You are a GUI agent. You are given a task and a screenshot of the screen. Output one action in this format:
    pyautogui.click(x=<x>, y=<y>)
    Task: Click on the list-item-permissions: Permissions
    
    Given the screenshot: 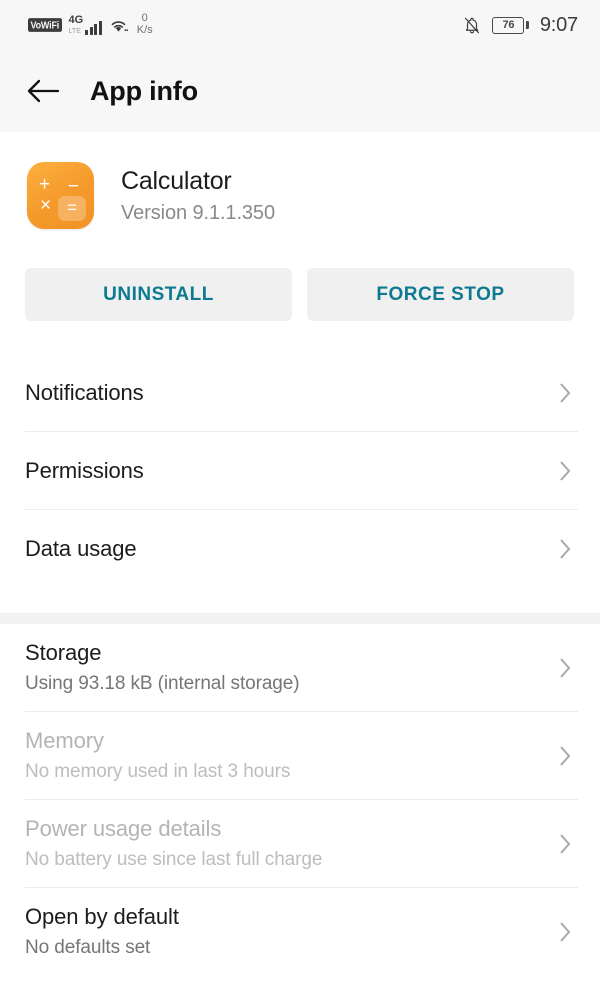 What is the action you would take?
    pyautogui.click(x=300, y=470)
    